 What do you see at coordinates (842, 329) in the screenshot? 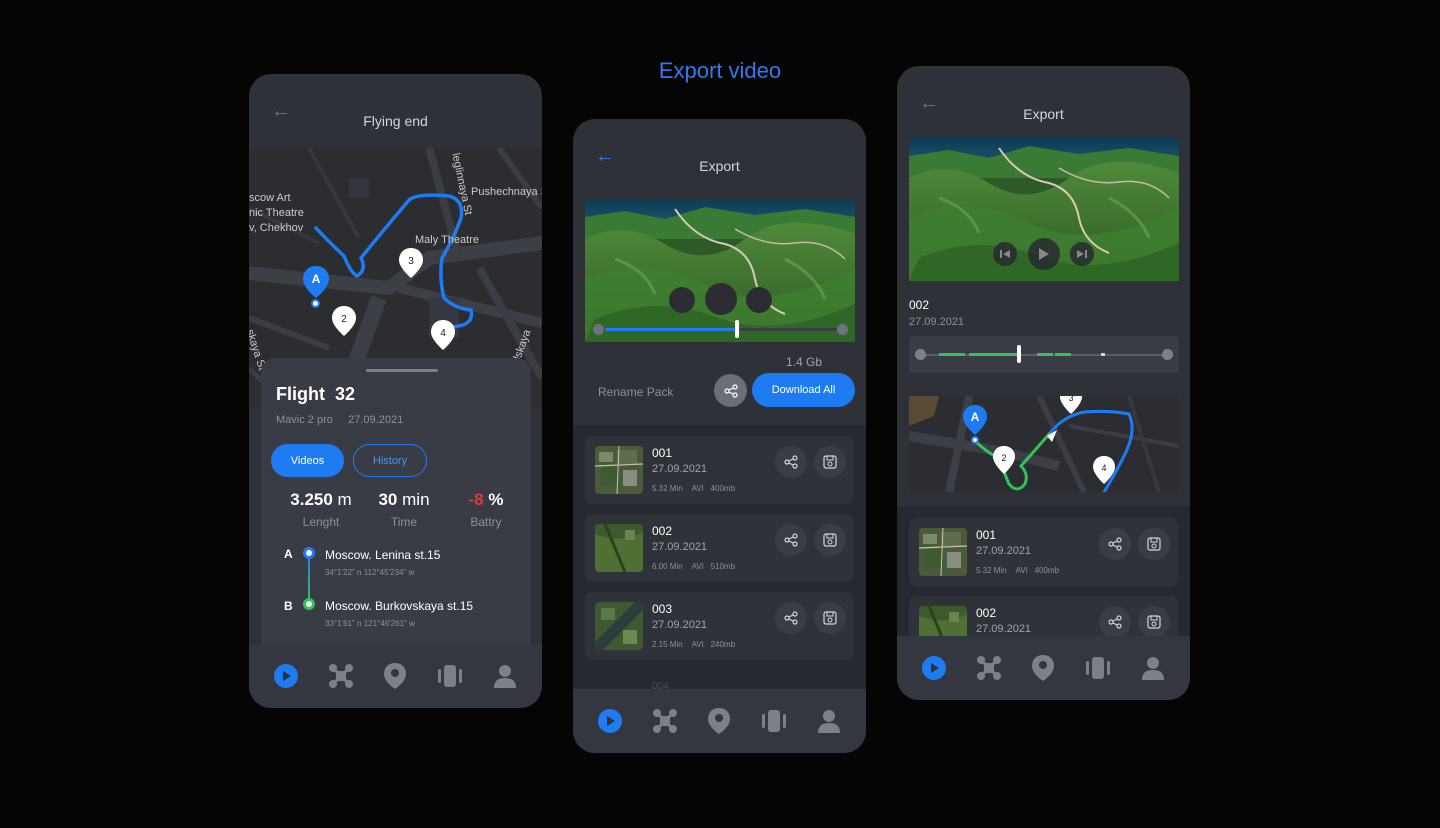
I see `seek-end` at bounding box center [842, 329].